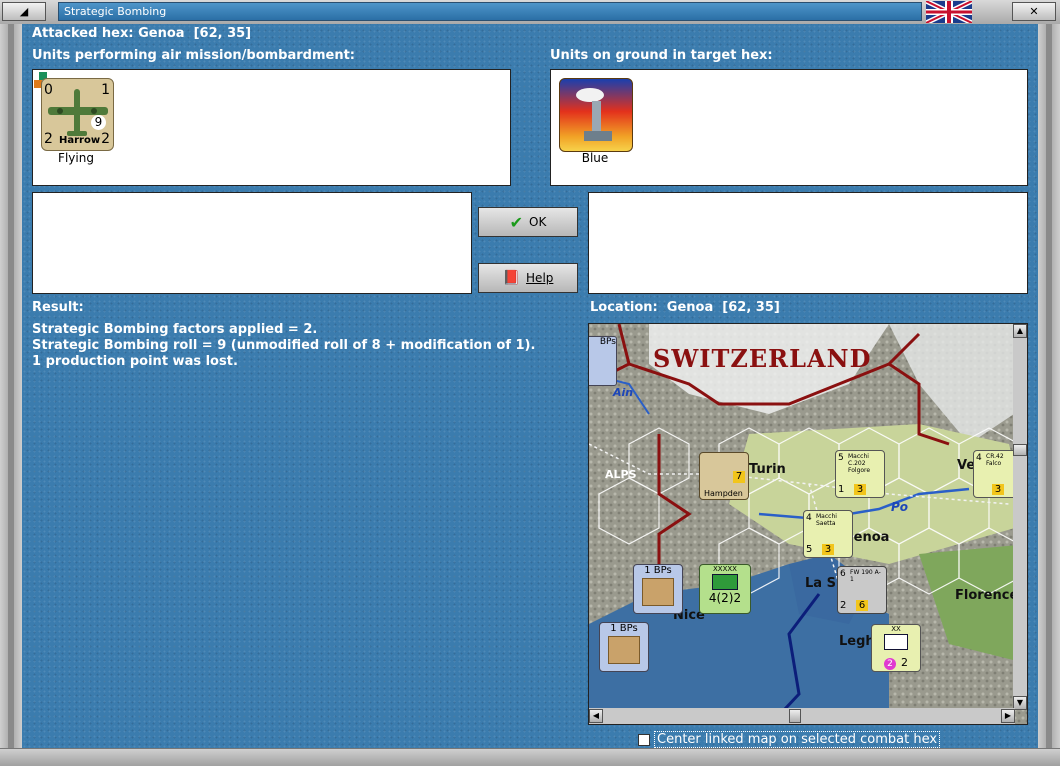  I want to click on unit-mid-value: 9, so click(98, 122).